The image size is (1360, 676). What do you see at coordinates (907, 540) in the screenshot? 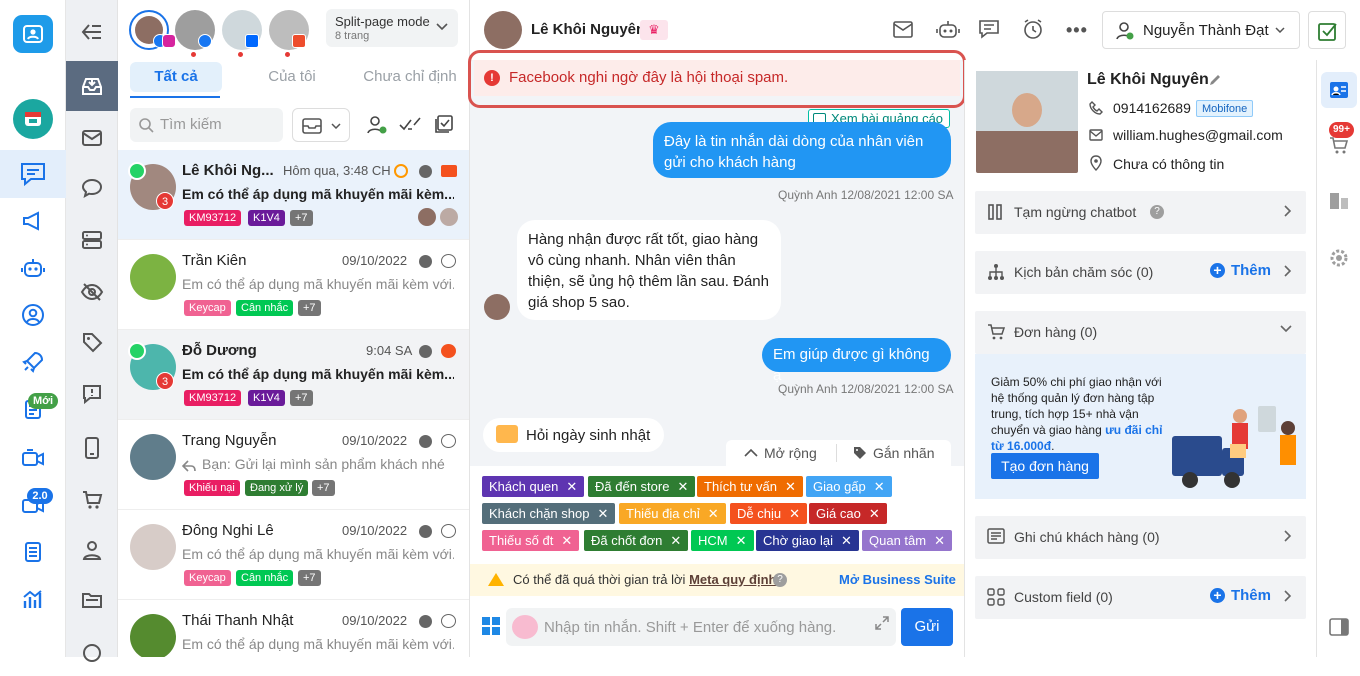
I see `label-chip: Quan tâm ✕` at bounding box center [907, 540].